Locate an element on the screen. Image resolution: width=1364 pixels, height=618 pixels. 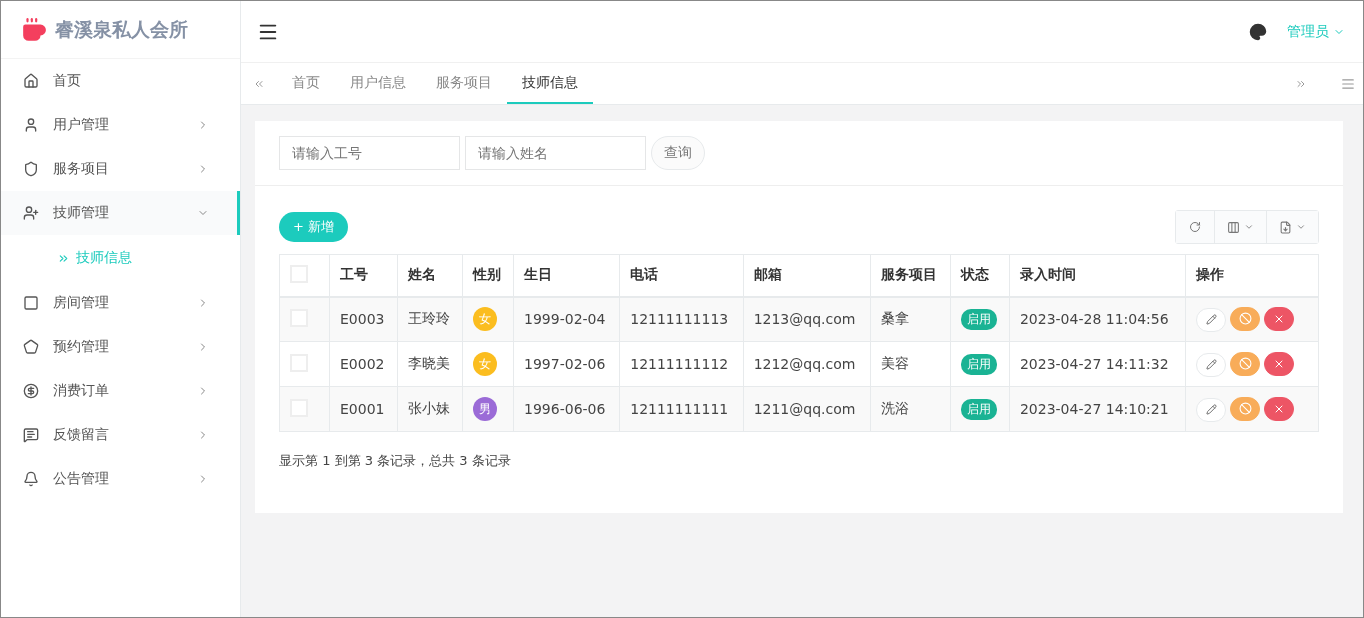
search-button: 查询 is located at coordinates (678, 153).